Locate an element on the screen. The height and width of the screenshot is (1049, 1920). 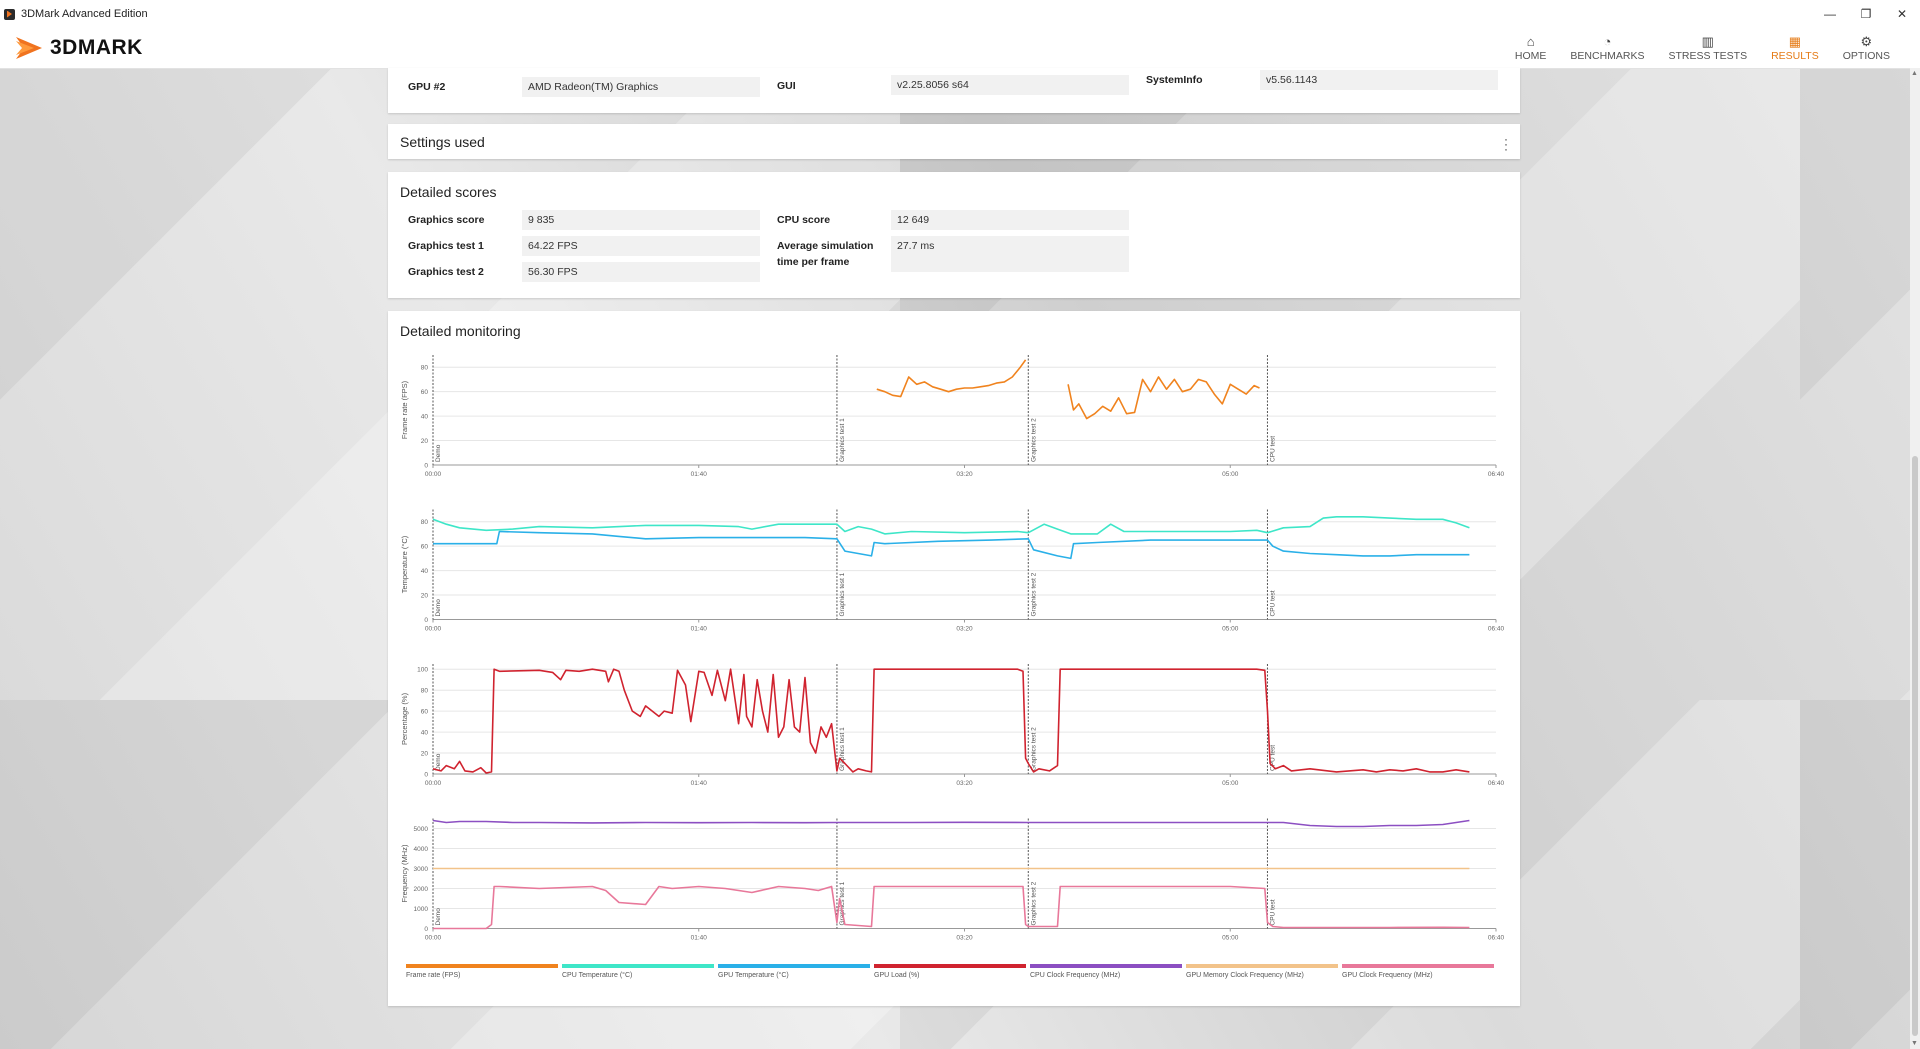
legend-item: GPU Load (%) is located at coordinates (952, 971).